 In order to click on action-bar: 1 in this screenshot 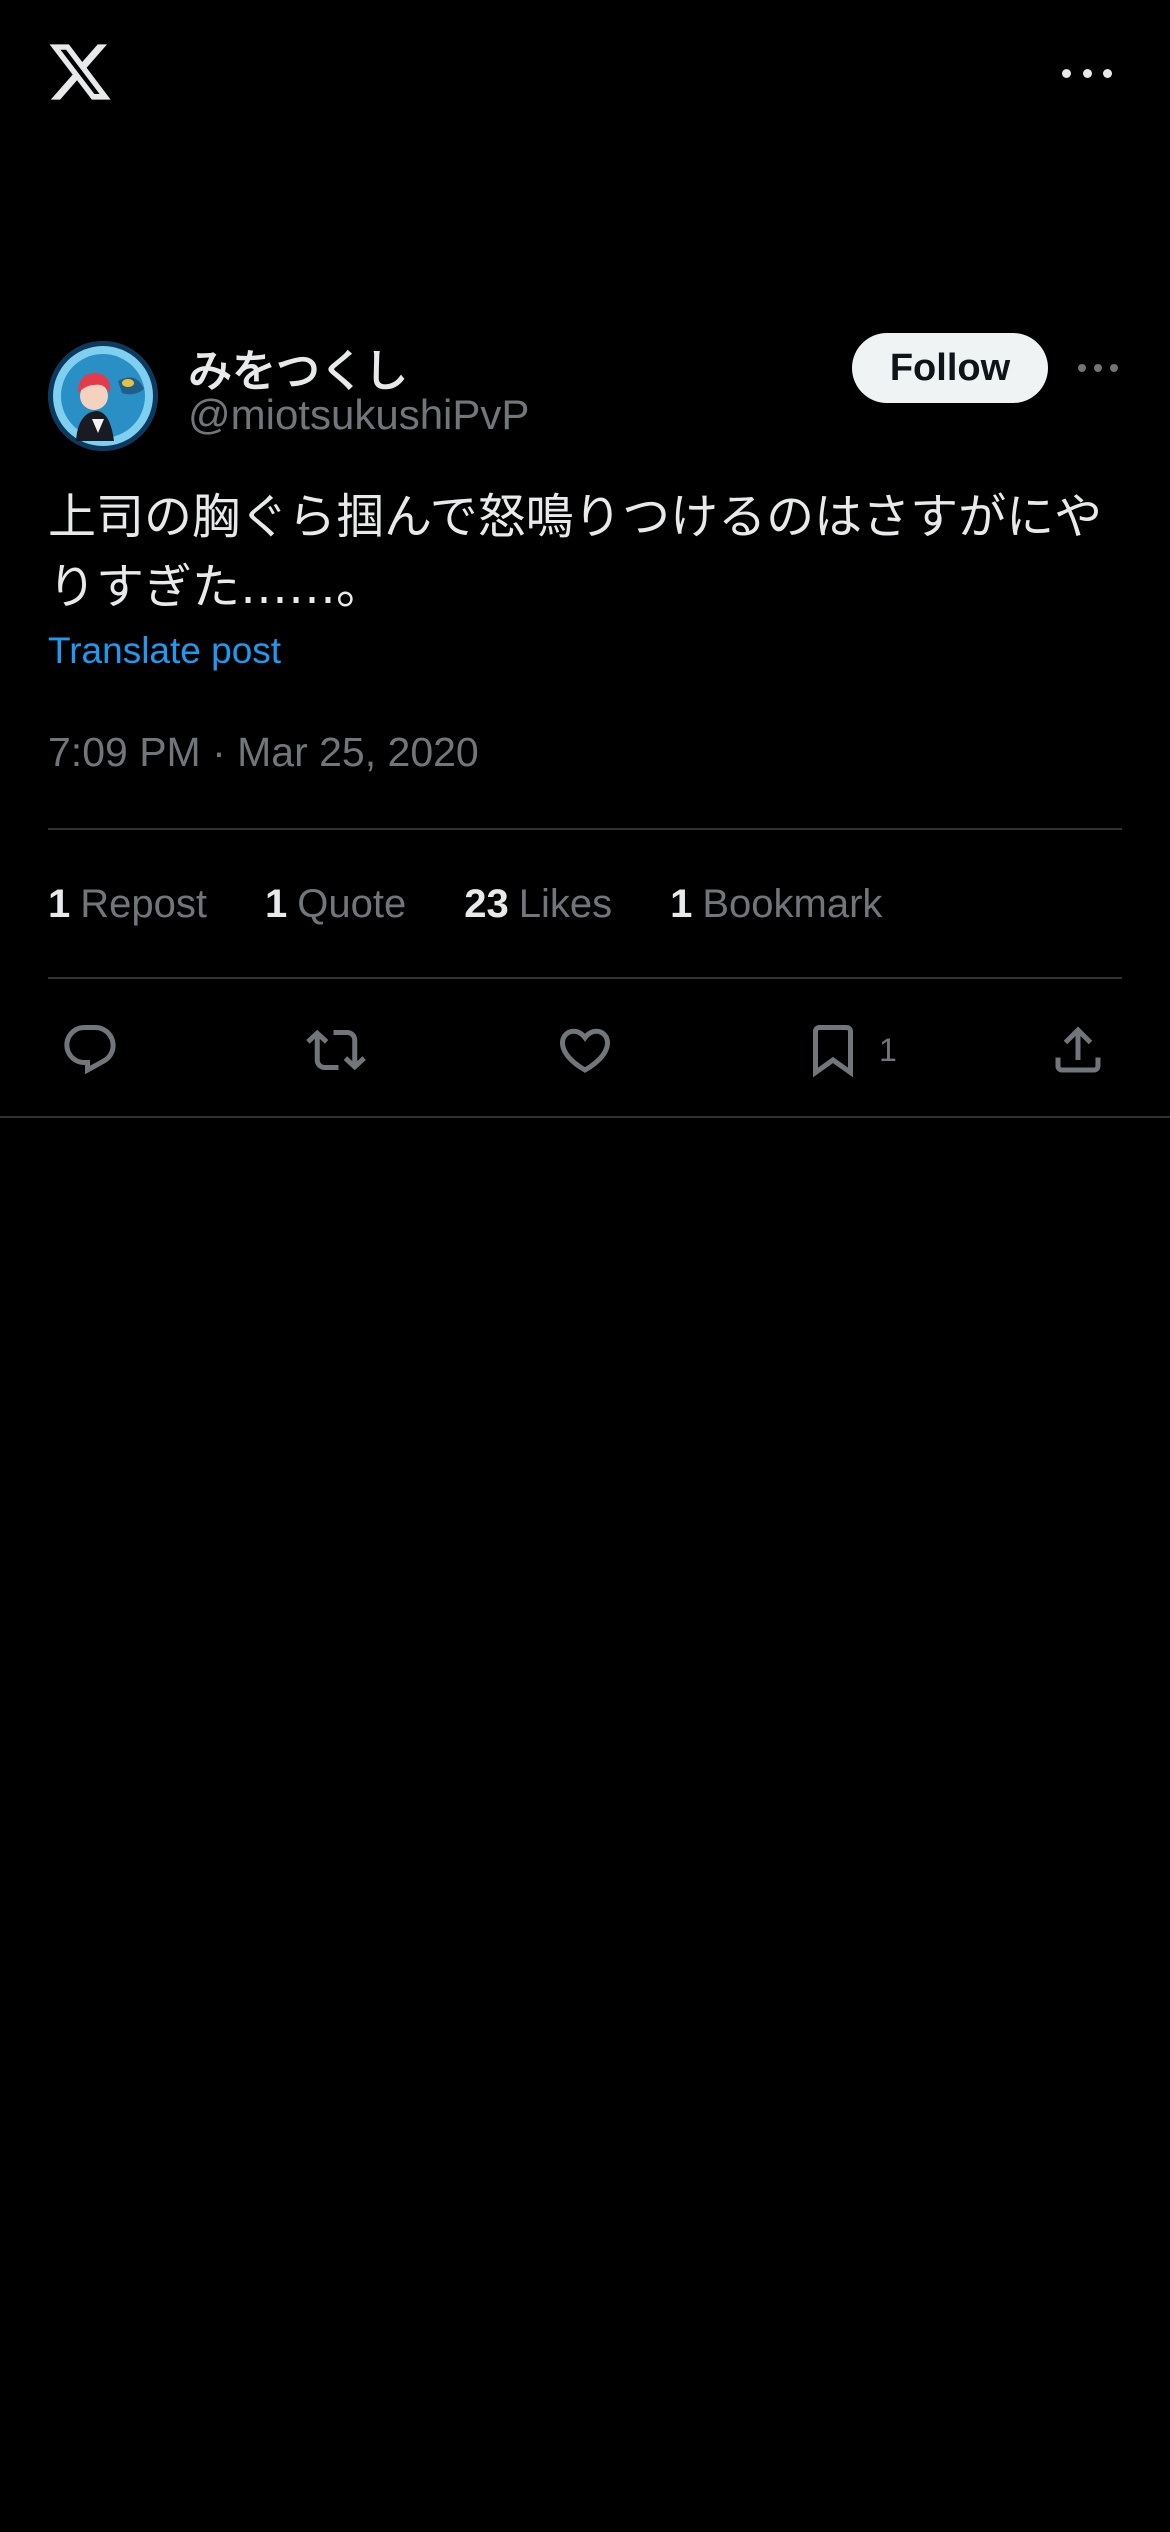, I will do `click(585, 1050)`.